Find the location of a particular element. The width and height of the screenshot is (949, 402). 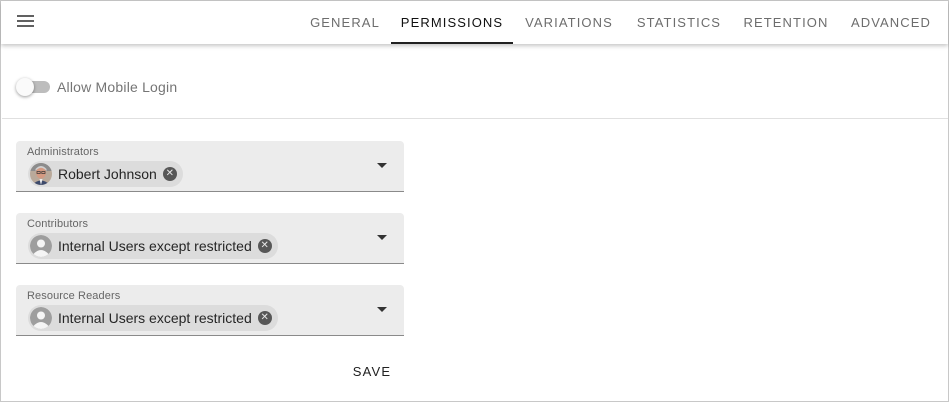

tab-retention-label: RETENTION is located at coordinates (786, 22).